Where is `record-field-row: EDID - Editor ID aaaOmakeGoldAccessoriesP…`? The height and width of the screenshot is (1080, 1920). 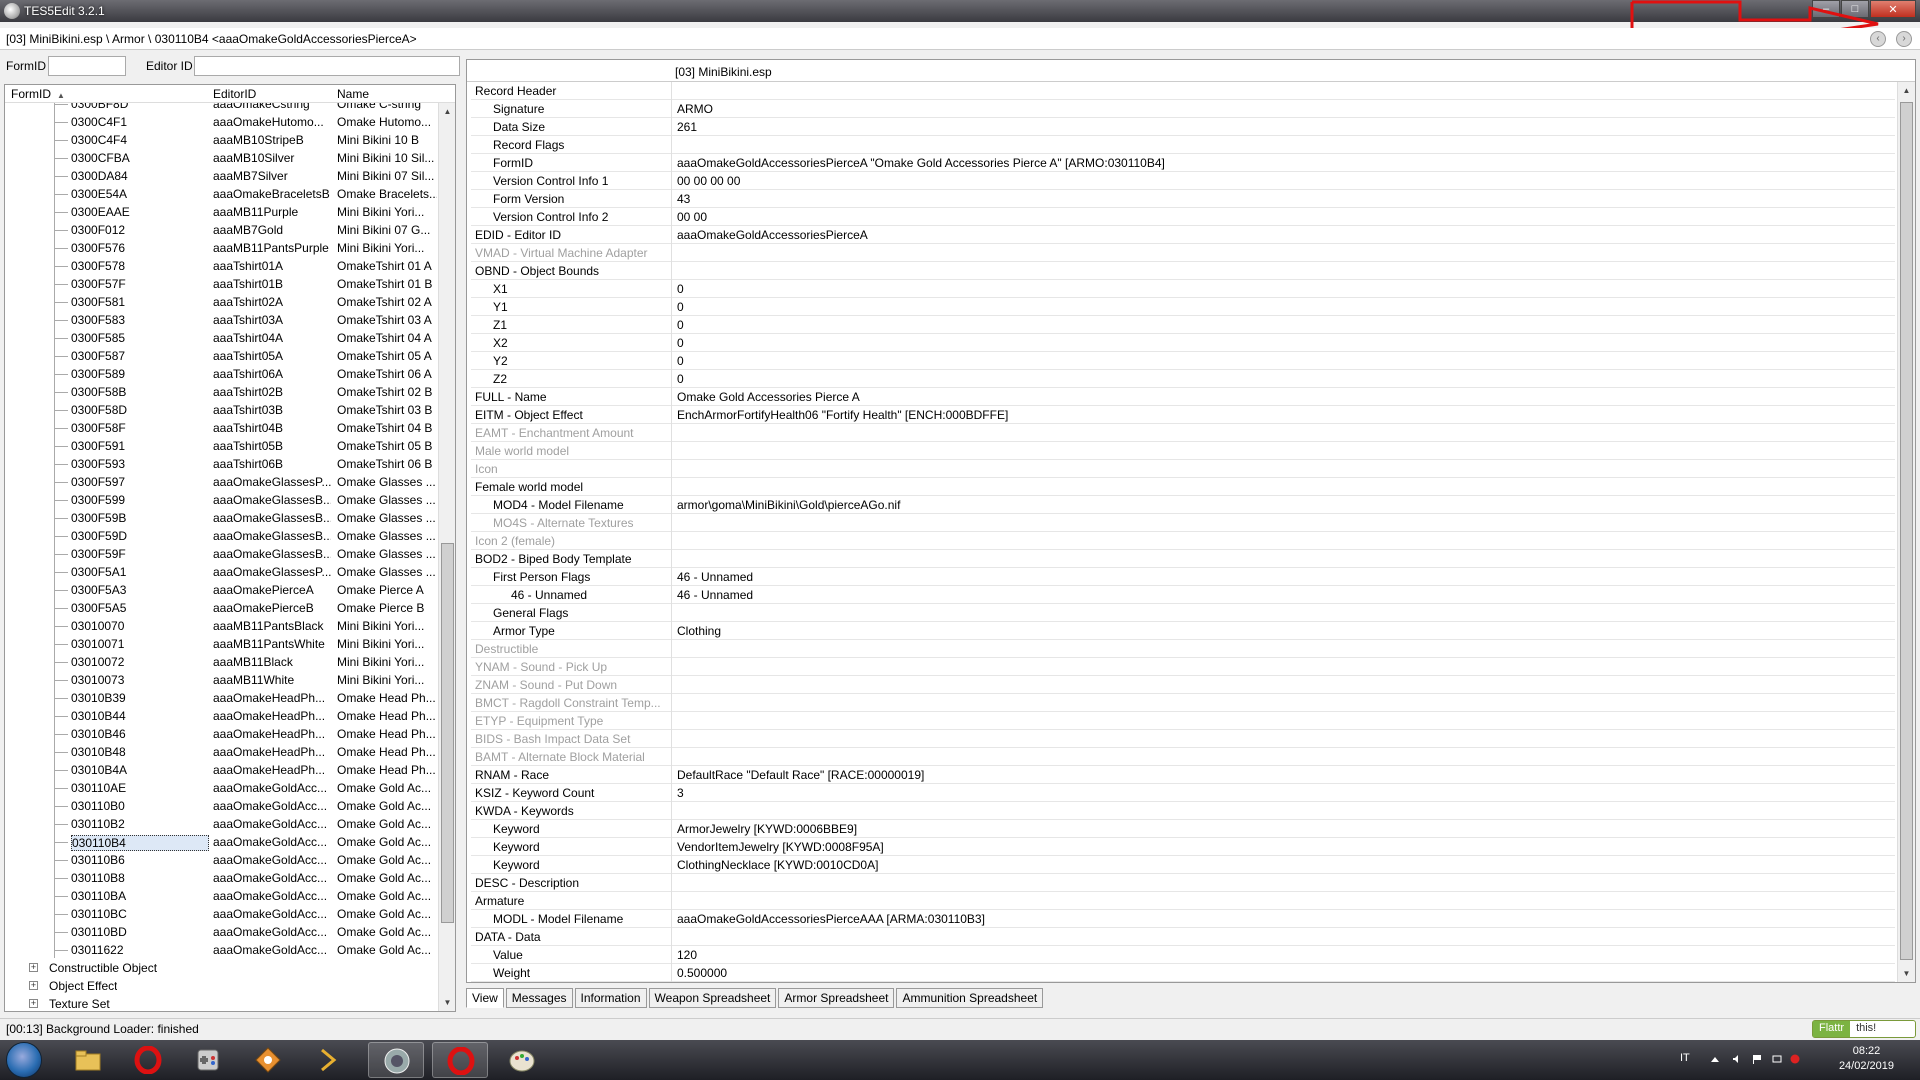 record-field-row: EDID - Editor ID aaaOmakeGoldAccessoriesP… is located at coordinates (1183, 235).